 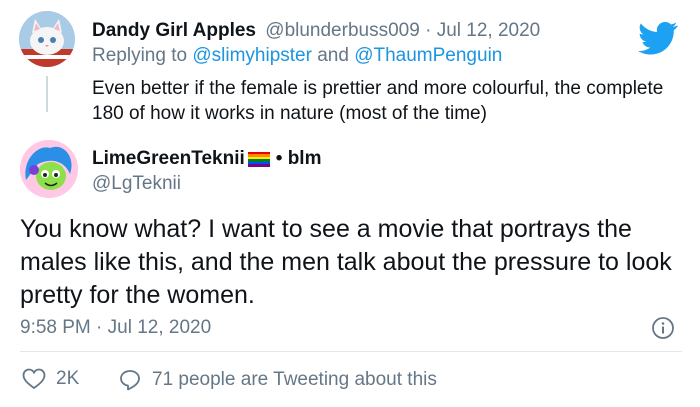 I want to click on main-author: LimeGreenTeknii • blm, so click(x=206, y=159).